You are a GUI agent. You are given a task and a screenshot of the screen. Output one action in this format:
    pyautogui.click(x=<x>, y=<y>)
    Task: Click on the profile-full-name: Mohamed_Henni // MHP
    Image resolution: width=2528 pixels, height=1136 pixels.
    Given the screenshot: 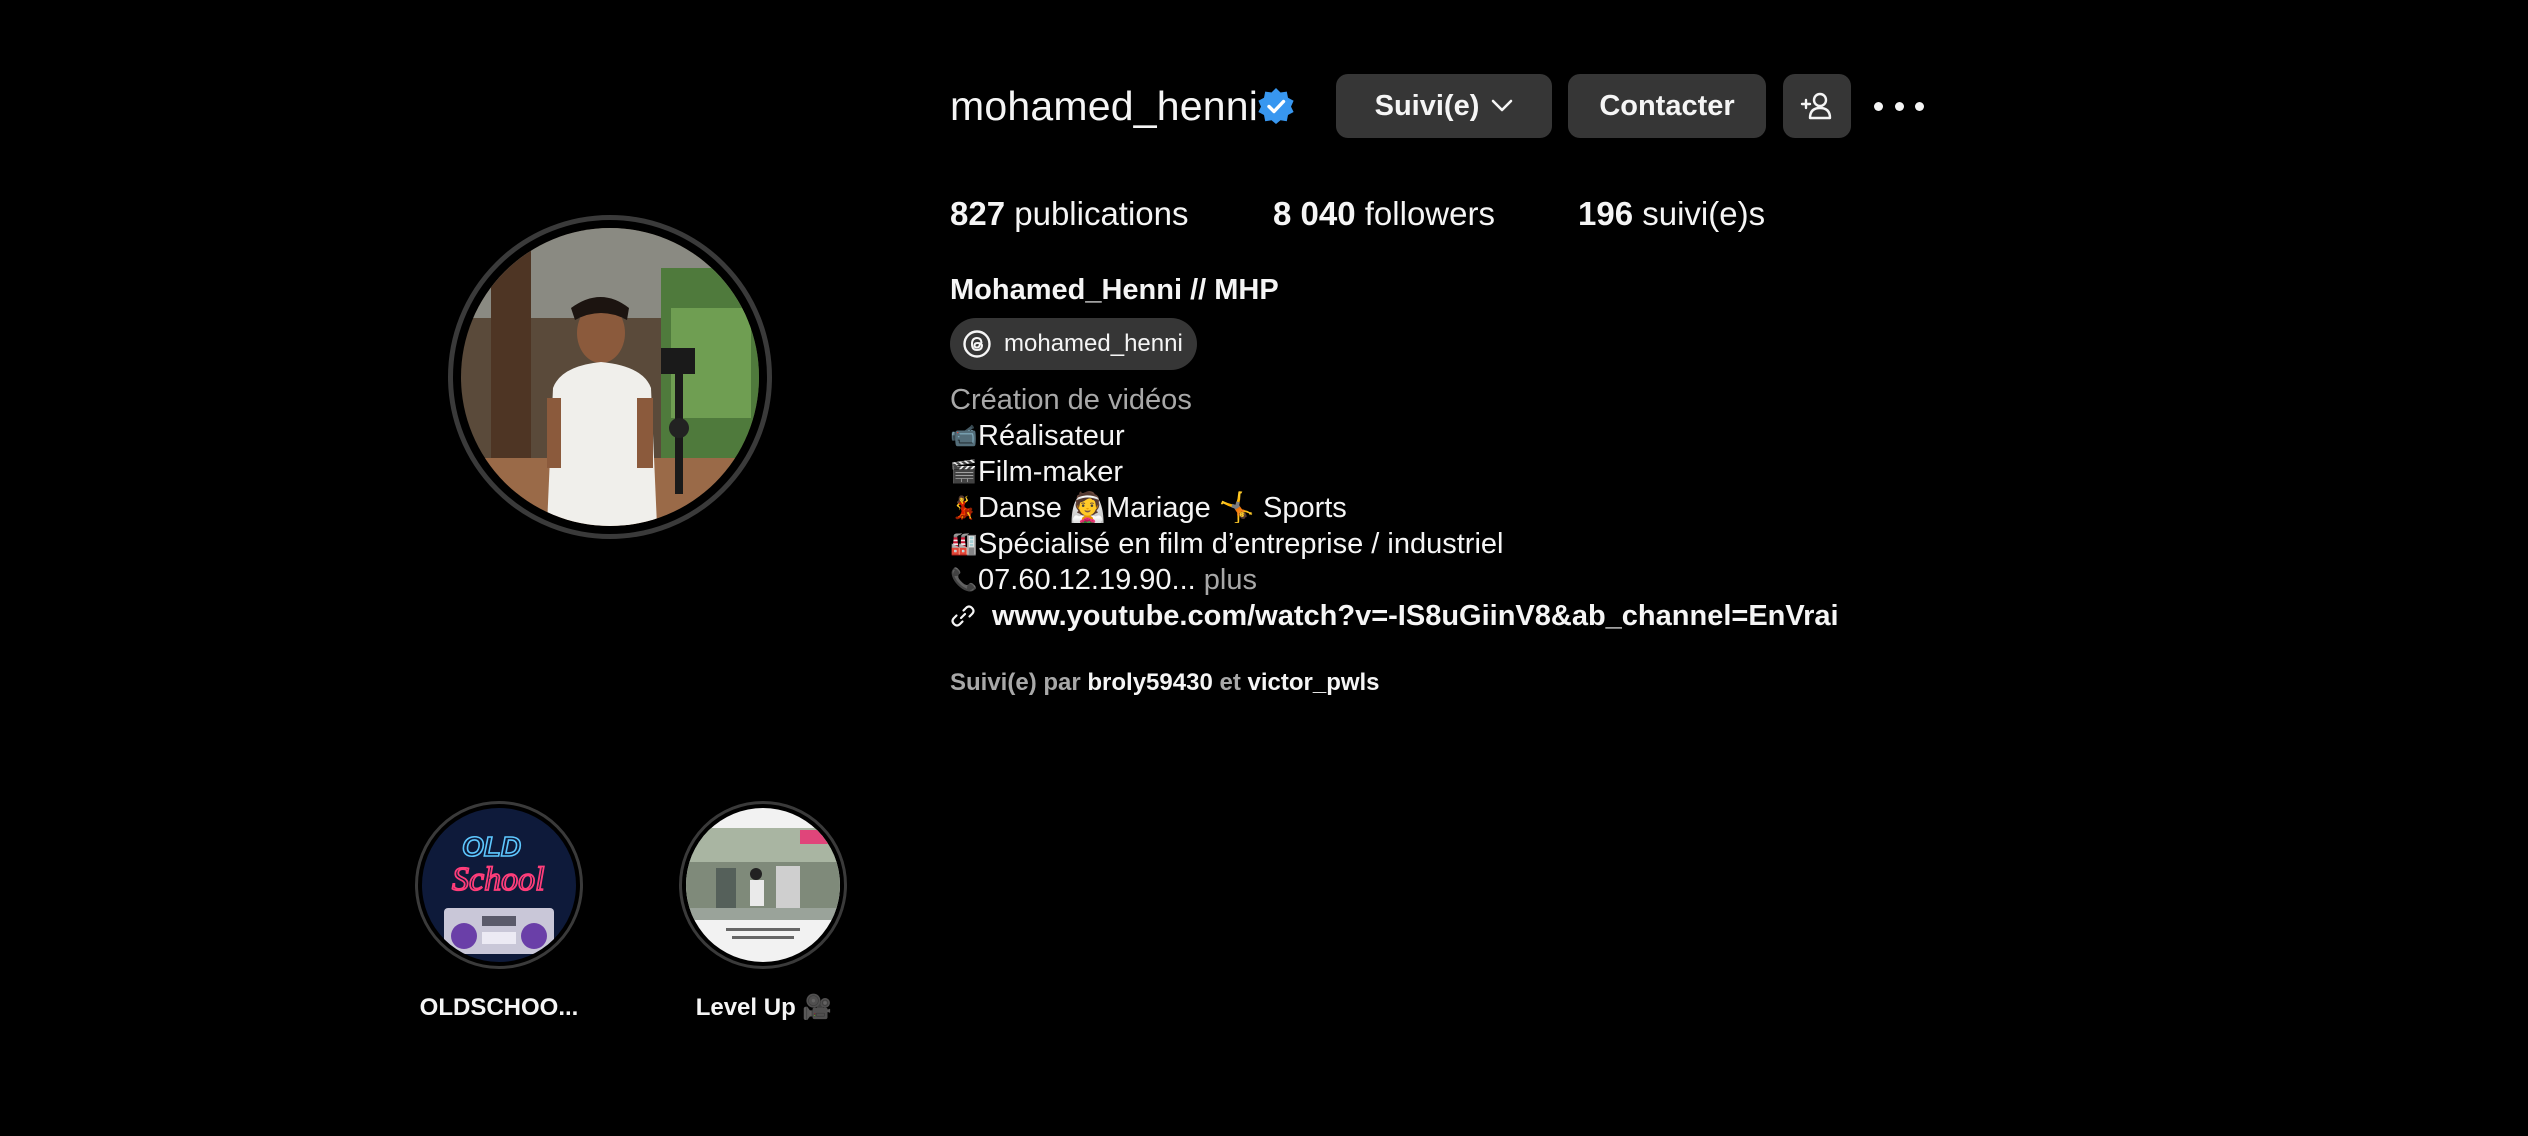 What is the action you would take?
    pyautogui.click(x=1114, y=290)
    